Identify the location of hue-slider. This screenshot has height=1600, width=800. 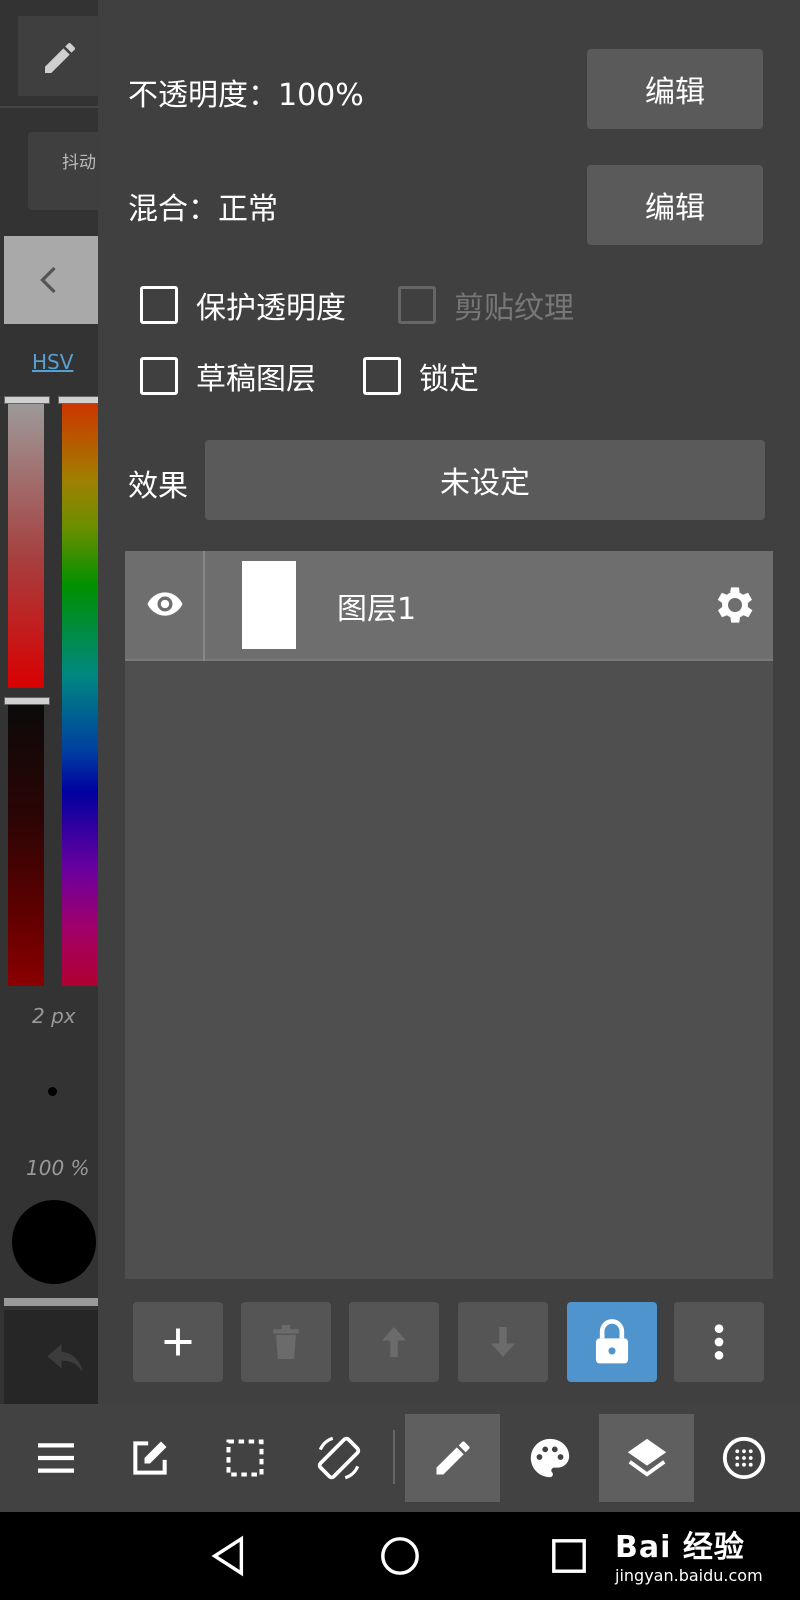
(80, 692).